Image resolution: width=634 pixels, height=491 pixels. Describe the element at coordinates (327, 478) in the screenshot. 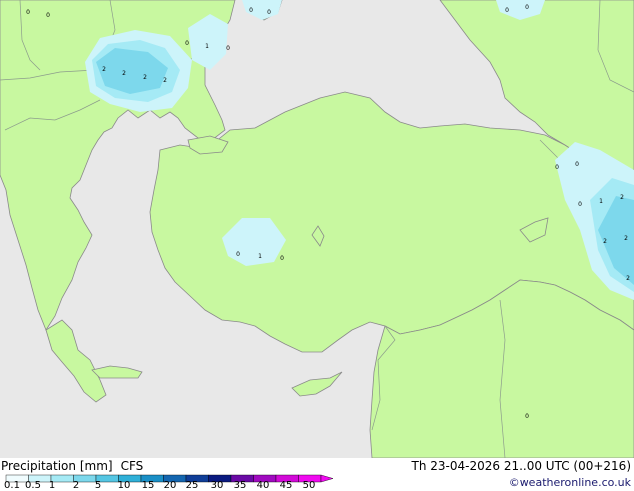

I see `color-scale-arrow` at that location.